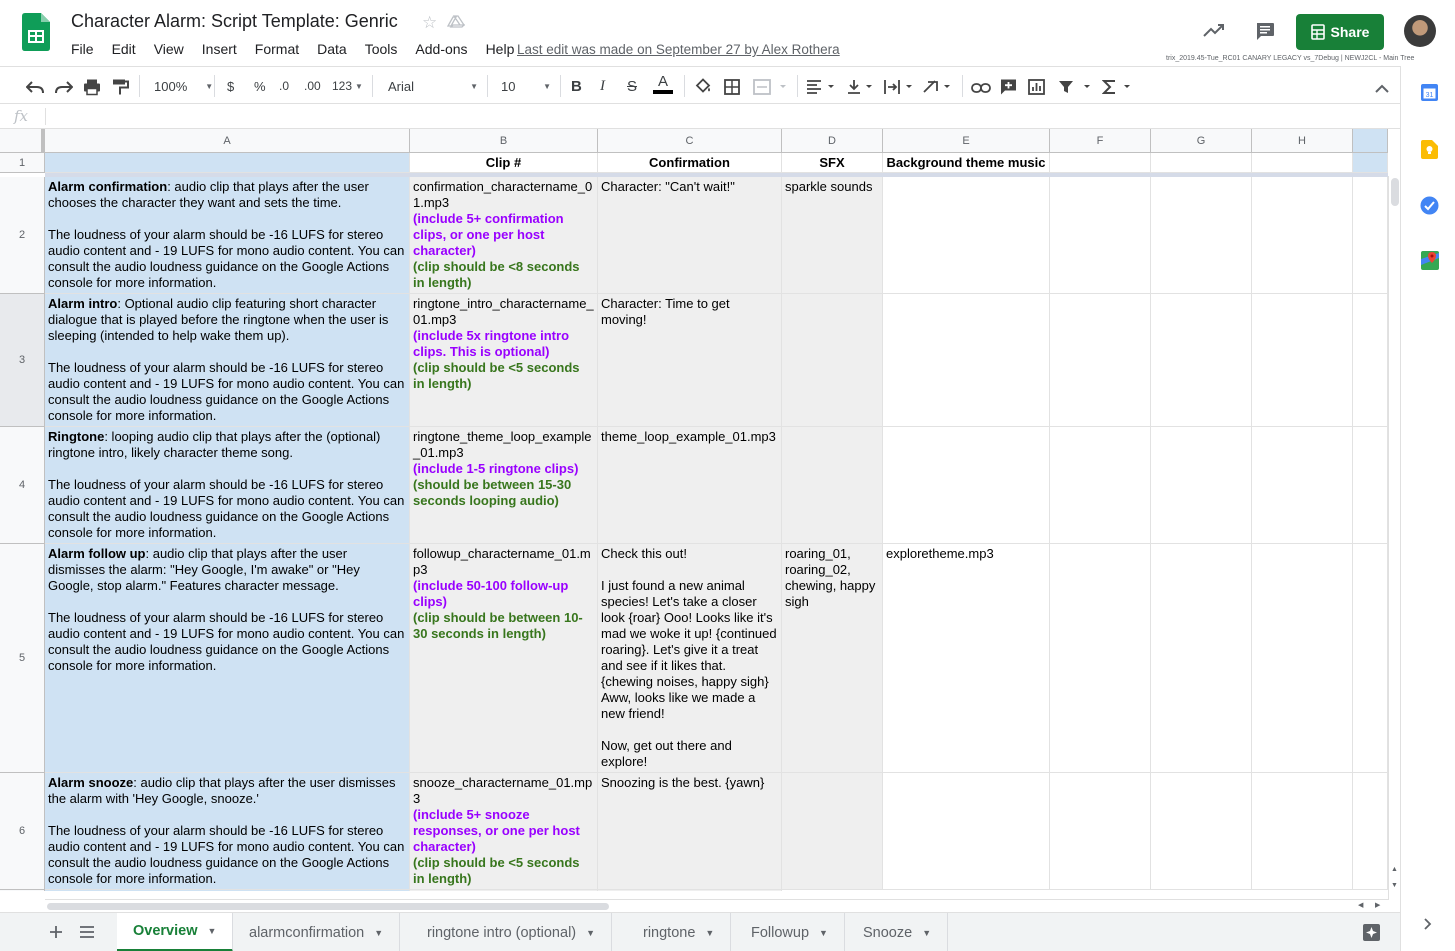  Describe the element at coordinates (716, 905) in the screenshot. I see `horizontal-scrollbar: ◀ ▶` at that location.